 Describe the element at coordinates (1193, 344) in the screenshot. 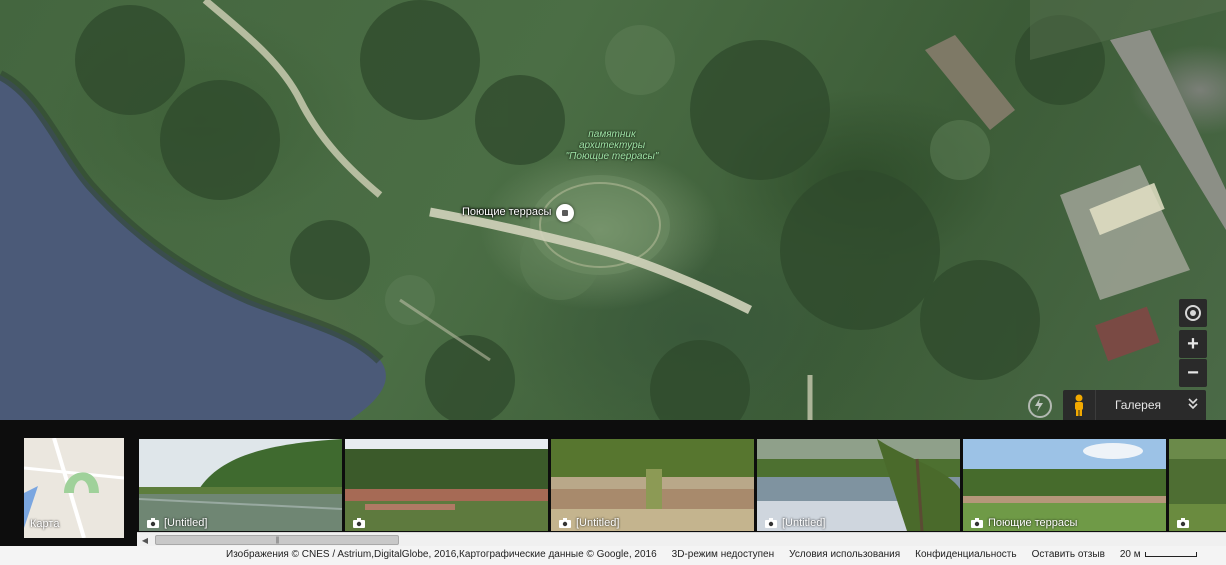

I see `zoom-in-button: +` at that location.